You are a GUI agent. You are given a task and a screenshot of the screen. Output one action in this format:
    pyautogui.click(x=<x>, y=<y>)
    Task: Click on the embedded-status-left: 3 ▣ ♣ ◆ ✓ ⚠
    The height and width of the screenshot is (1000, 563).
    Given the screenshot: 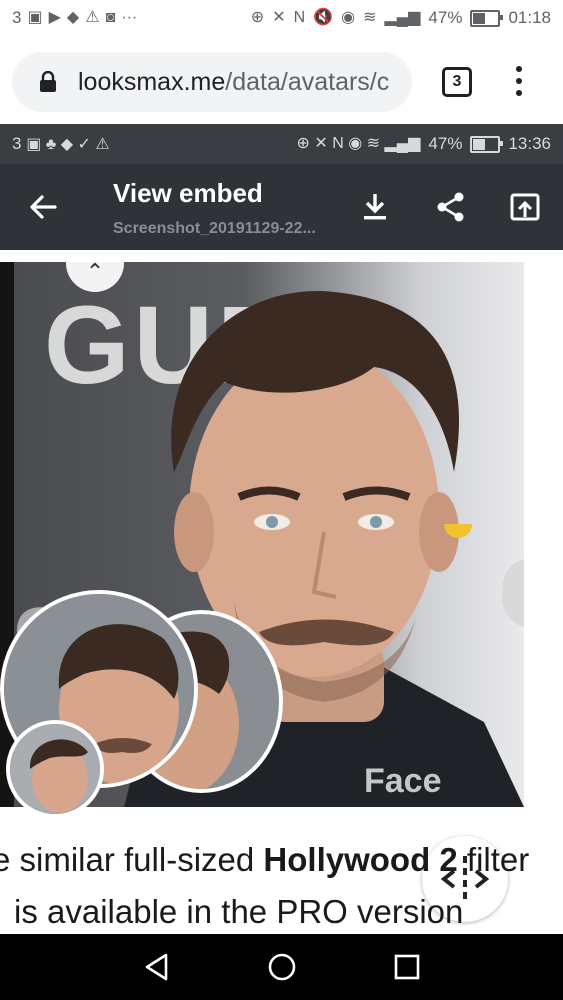 What is the action you would take?
    pyautogui.click(x=61, y=144)
    